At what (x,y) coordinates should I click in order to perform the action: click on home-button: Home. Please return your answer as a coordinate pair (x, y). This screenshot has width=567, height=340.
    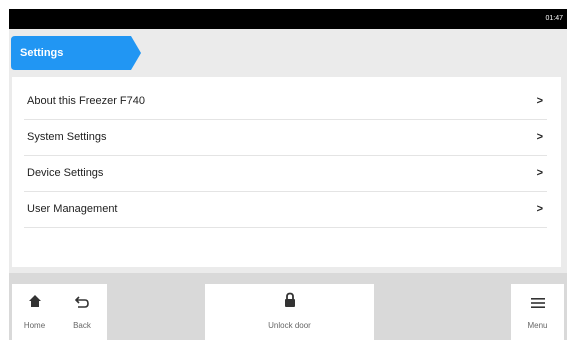
    Looking at the image, I should click on (34, 312).